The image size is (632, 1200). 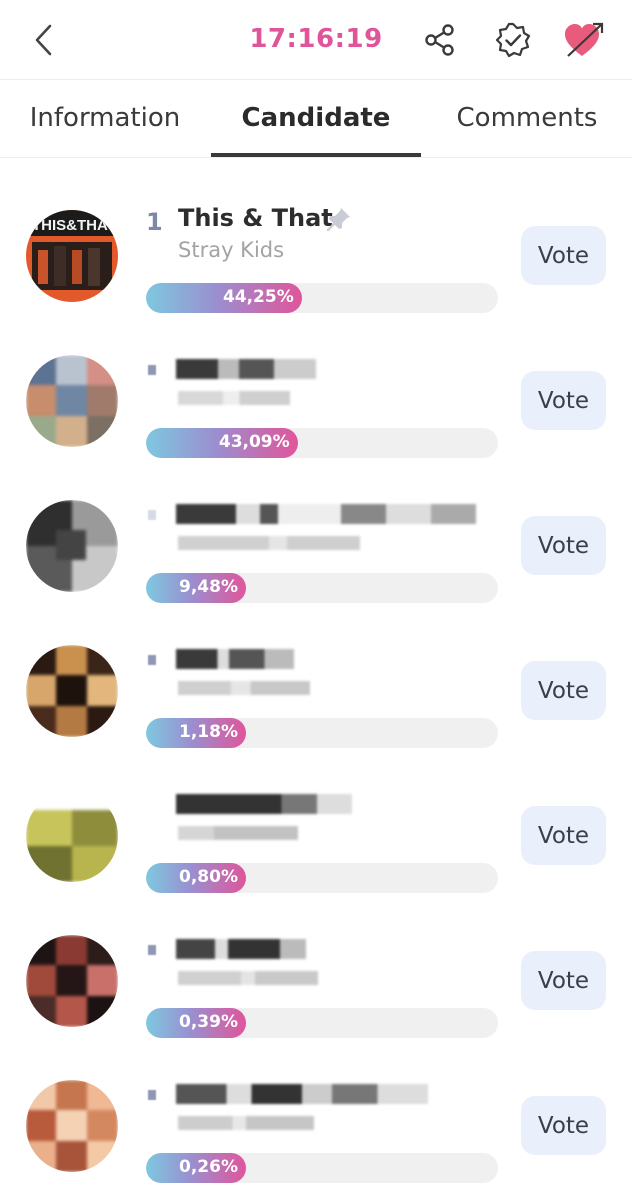 What do you see at coordinates (105, 118) in the screenshot?
I see `tab-information: Information` at bounding box center [105, 118].